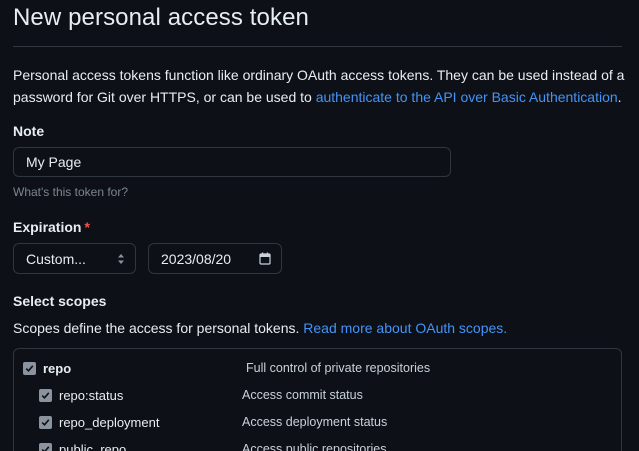 This screenshot has width=639, height=451. I want to click on title-divider, so click(317, 46).